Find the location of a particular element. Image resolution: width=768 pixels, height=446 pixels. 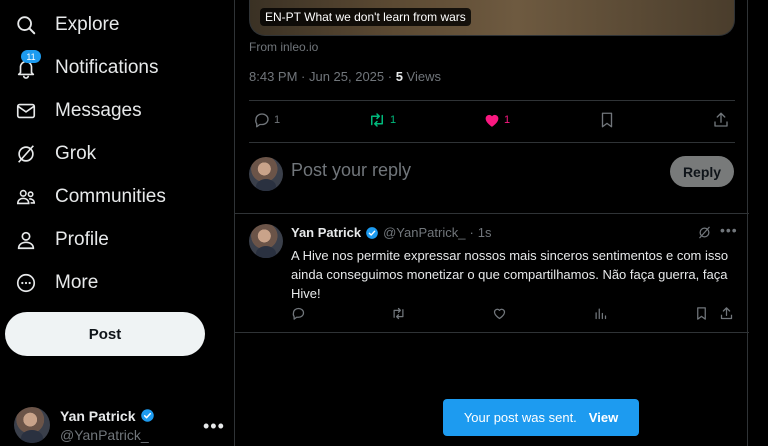

repost-action is located at coordinates (398, 313).